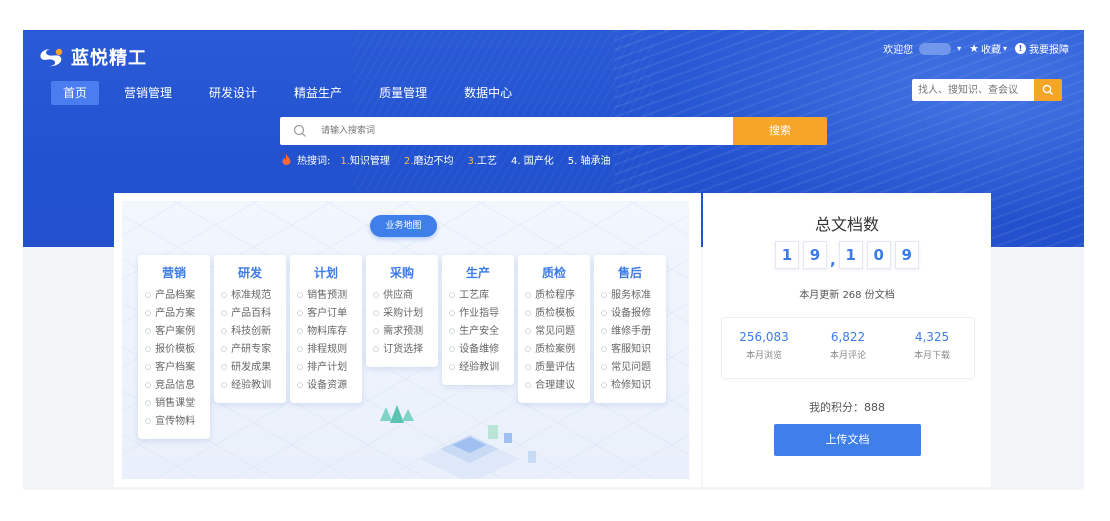 Image resolution: width=1110 pixels, height=521 pixels. What do you see at coordinates (973, 90) in the screenshot?
I see `quick-search-input` at bounding box center [973, 90].